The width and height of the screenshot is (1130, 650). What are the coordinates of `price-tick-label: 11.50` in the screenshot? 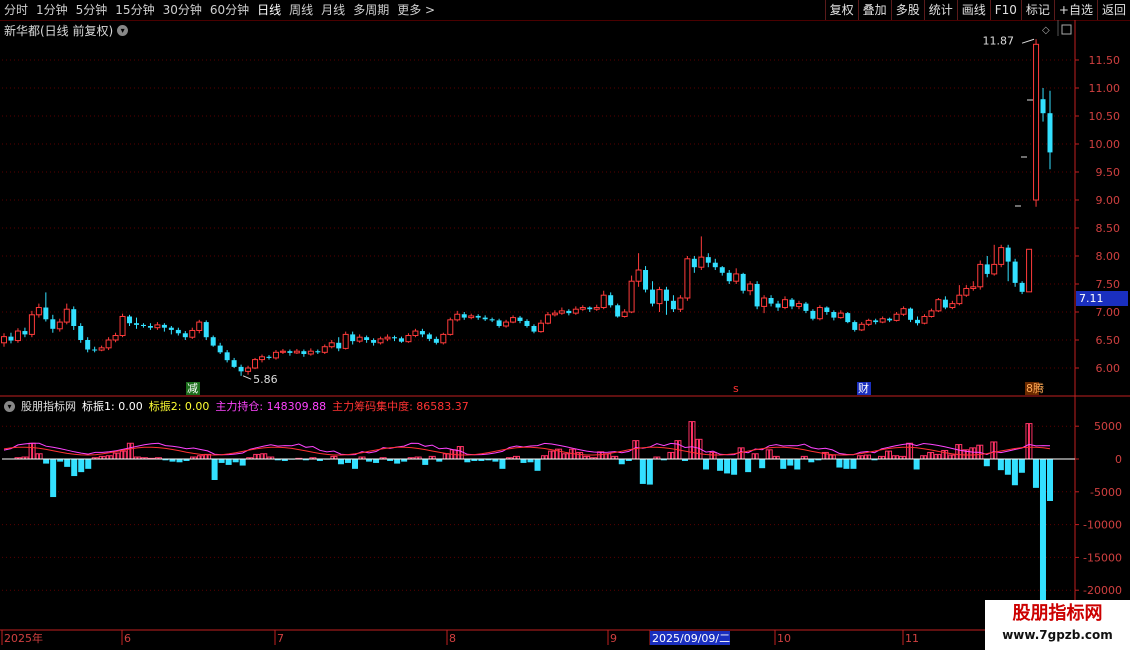 It's located at (1105, 60).